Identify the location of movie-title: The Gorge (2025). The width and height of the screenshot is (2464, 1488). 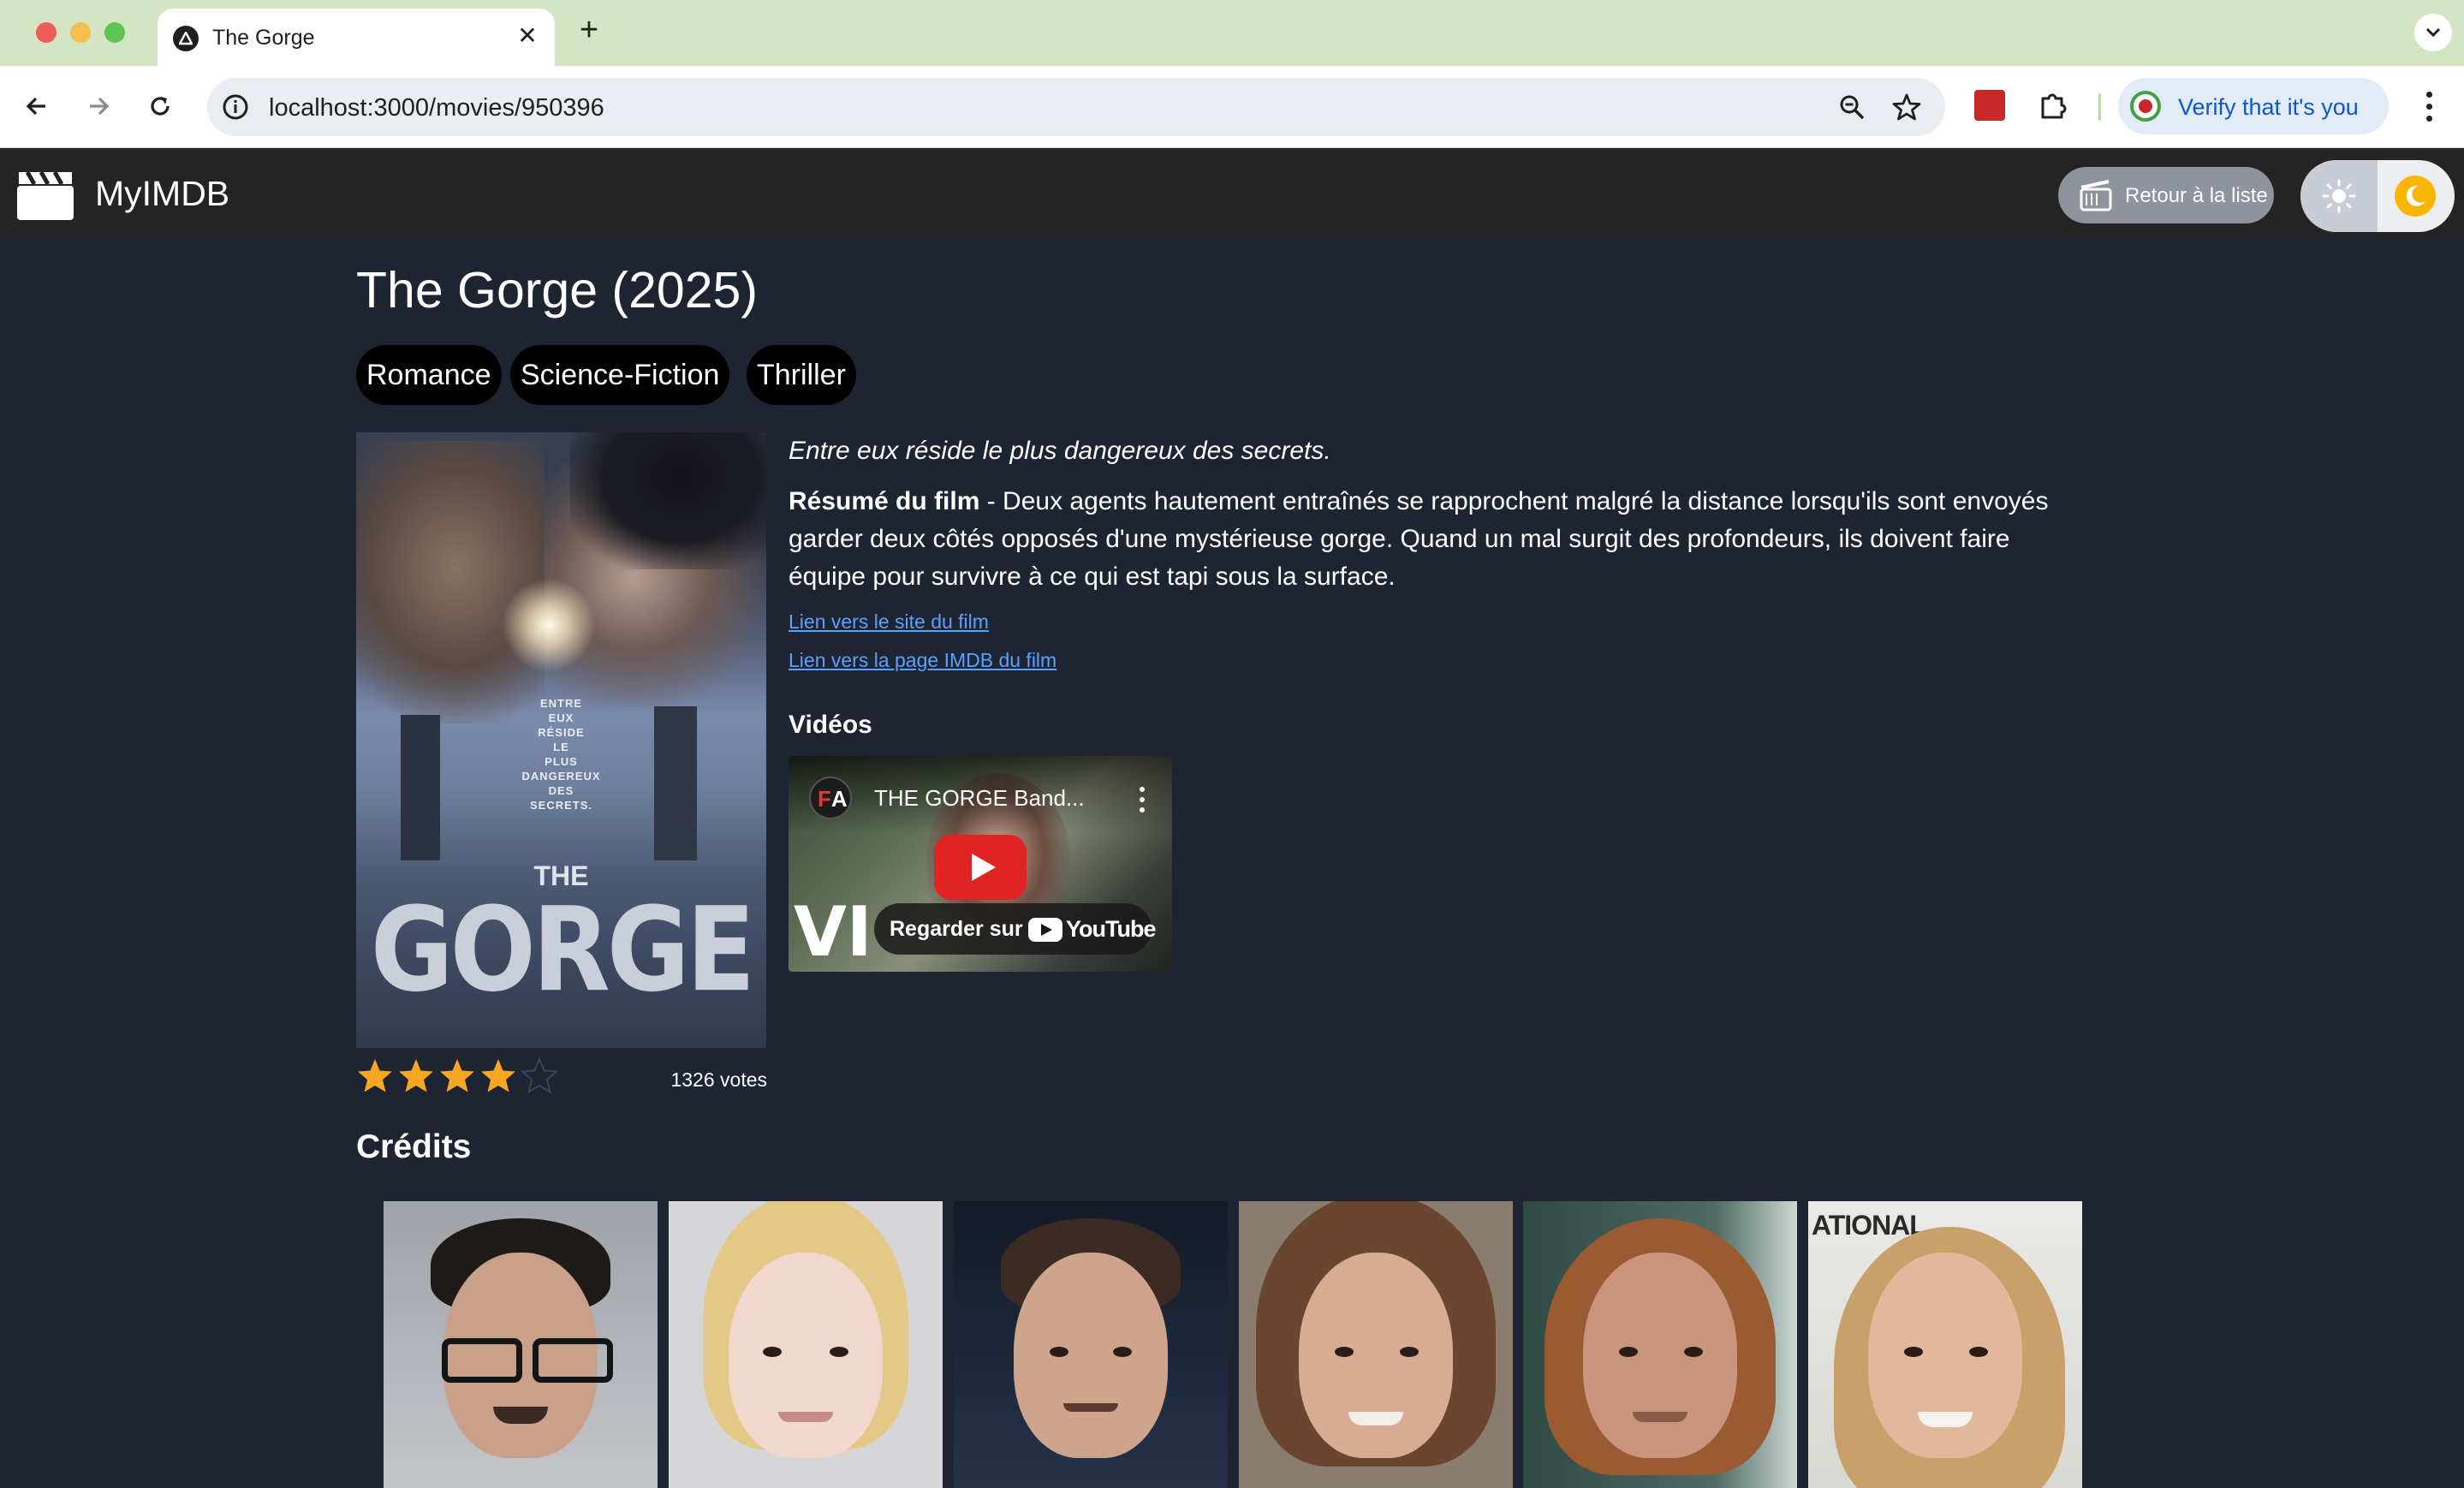
(557, 290).